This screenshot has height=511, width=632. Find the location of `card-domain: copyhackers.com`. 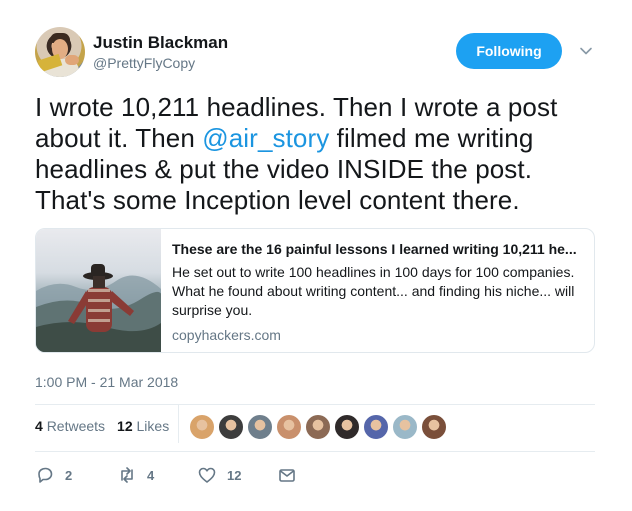

card-domain: copyhackers.com is located at coordinates (226, 335).